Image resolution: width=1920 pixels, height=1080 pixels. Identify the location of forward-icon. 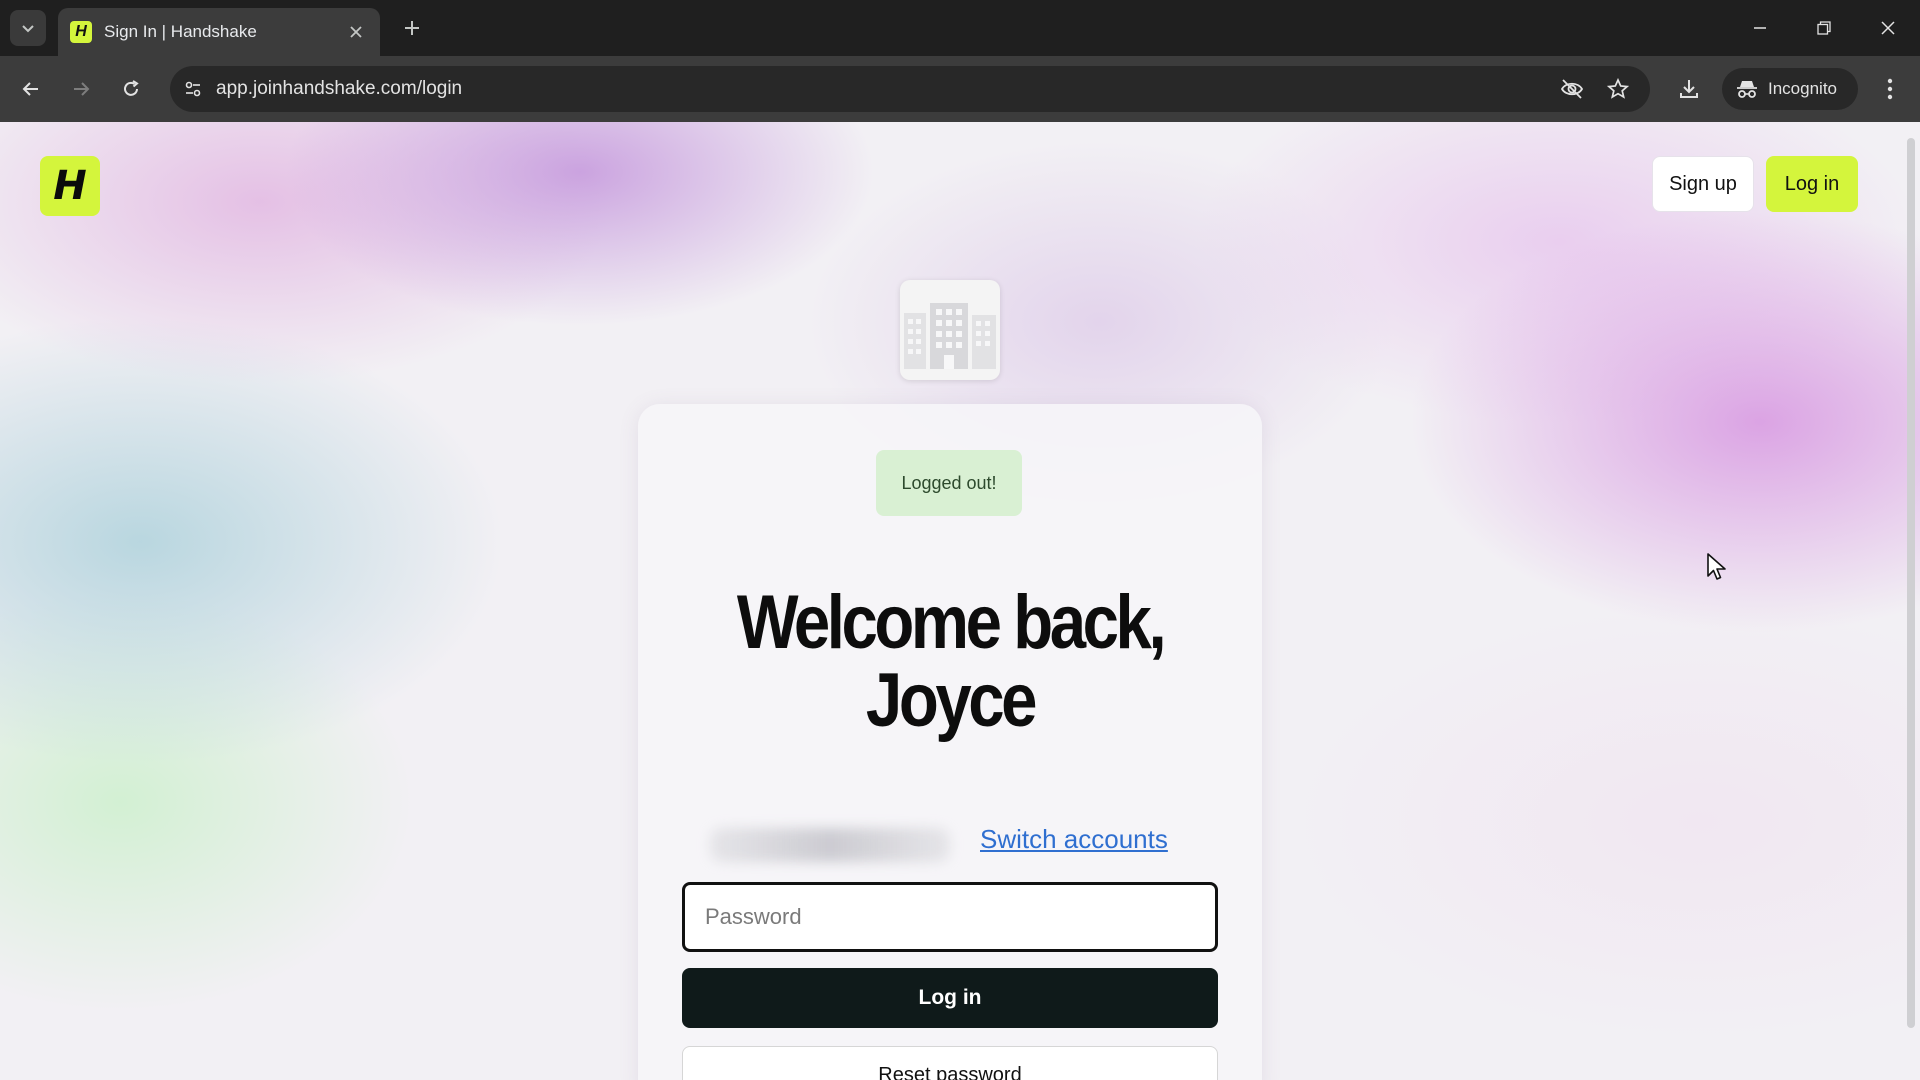
(82, 89).